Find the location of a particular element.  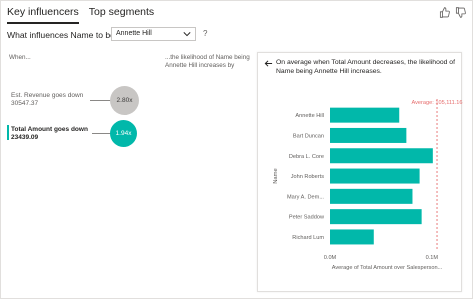

influencer-multiplier: 2.80x is located at coordinates (124, 100).